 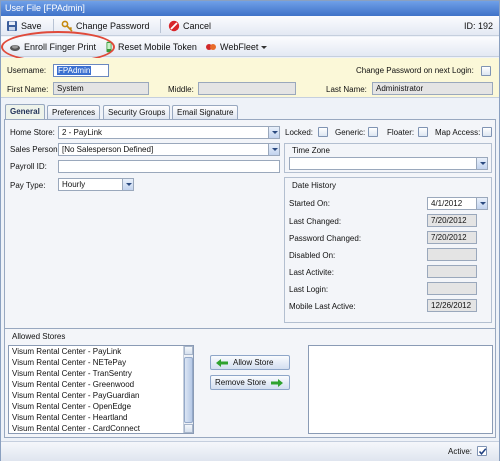 What do you see at coordinates (160, 26) in the screenshot?
I see `toolbar-divider` at bounding box center [160, 26].